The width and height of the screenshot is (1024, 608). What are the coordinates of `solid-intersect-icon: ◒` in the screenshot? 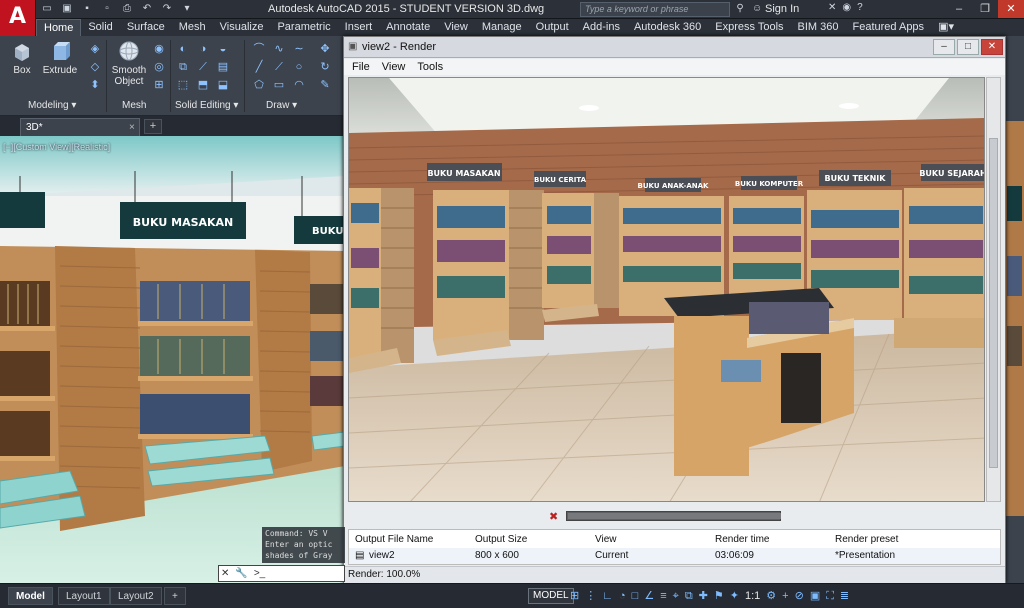 It's located at (223, 49).